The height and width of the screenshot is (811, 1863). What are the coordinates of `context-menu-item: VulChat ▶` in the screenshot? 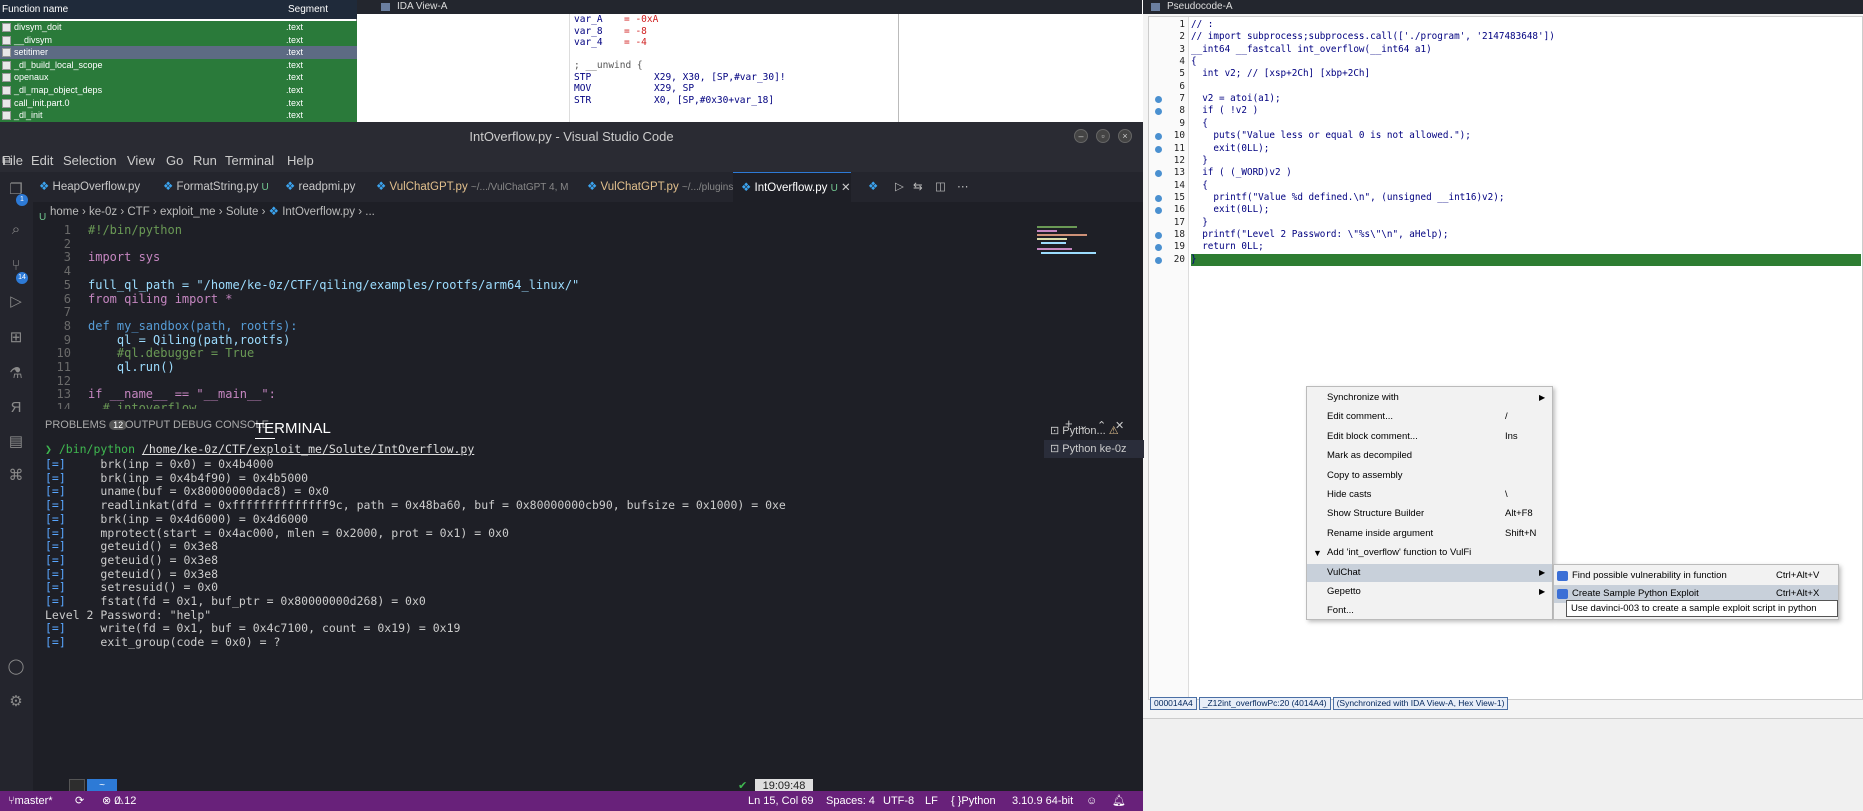 It's located at (1429, 573).